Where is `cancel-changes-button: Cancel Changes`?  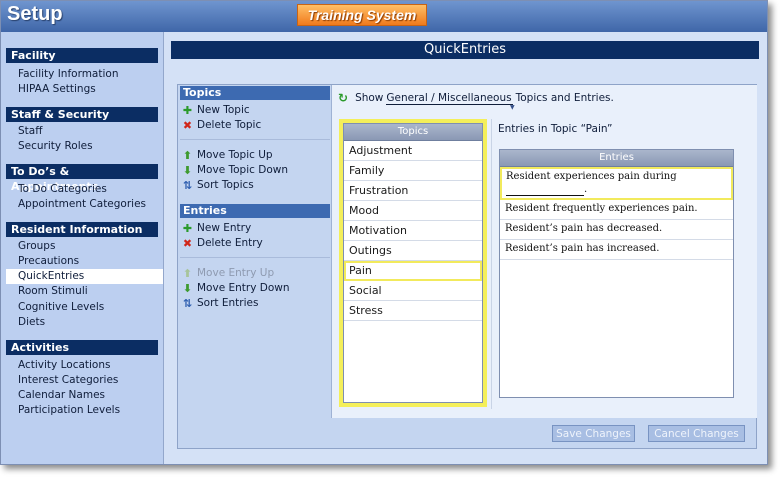
cancel-changes-button: Cancel Changes is located at coordinates (696, 433).